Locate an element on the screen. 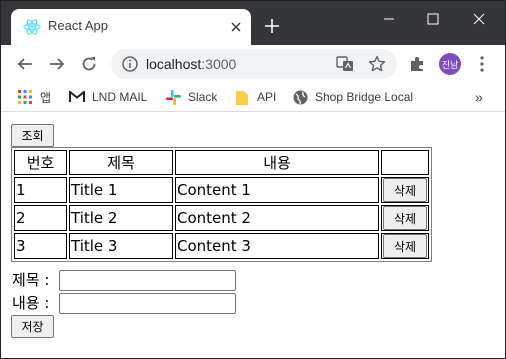  bookmark-lnd-mail: LND MAIL is located at coordinates (108, 97).